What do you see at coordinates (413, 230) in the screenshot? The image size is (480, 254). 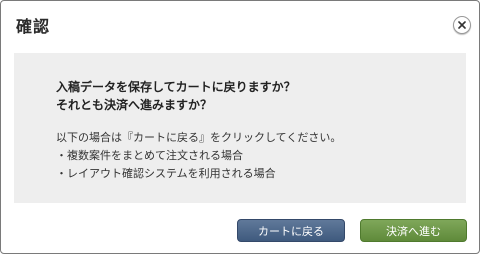 I see `proceed-to-payment-button: 決済へ進む` at bounding box center [413, 230].